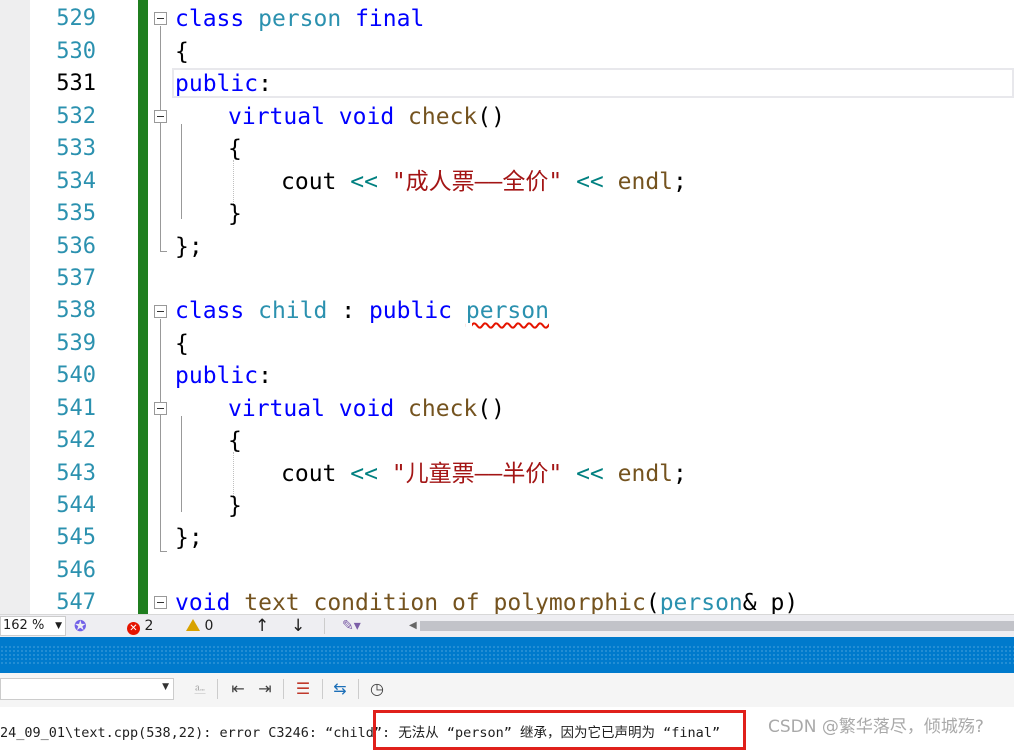 This screenshot has height=750, width=1014. Describe the element at coordinates (717, 626) in the screenshot. I see `horizontal-scrollbar` at that location.